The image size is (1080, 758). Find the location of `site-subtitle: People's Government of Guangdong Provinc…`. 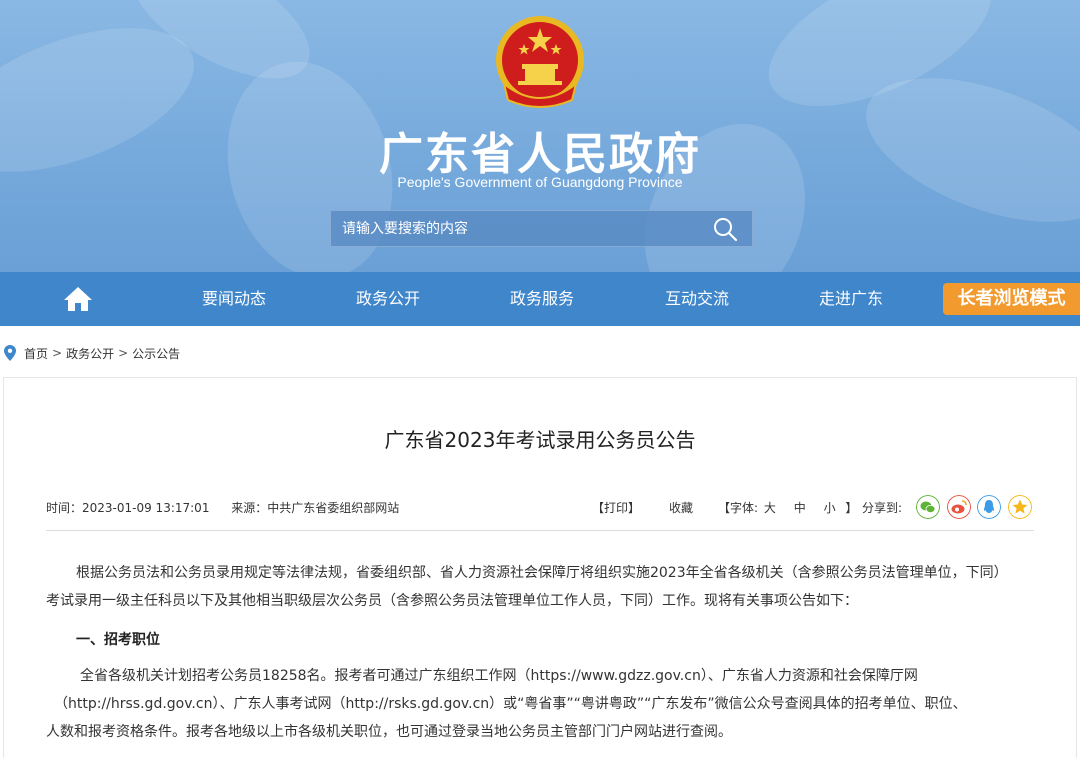

site-subtitle: People's Government of Guangdong Provinc… is located at coordinates (540, 182).